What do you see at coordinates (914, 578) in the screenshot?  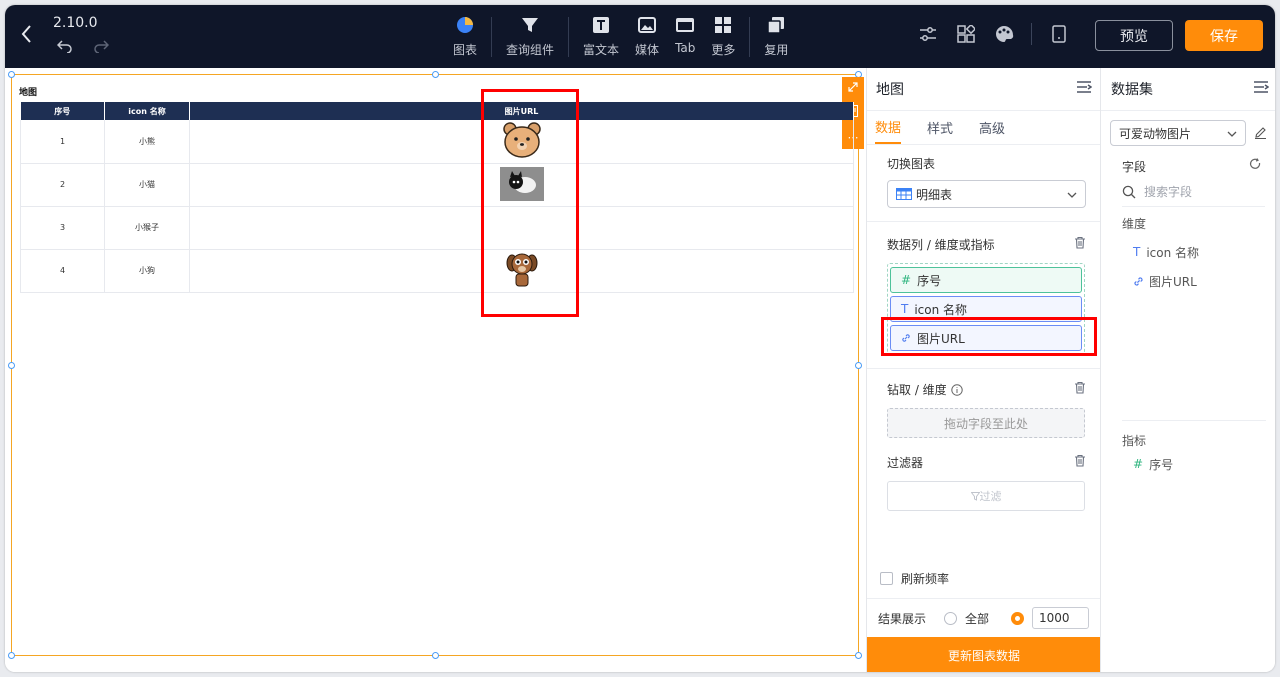 I see `refresh-option: 刷新频率` at bounding box center [914, 578].